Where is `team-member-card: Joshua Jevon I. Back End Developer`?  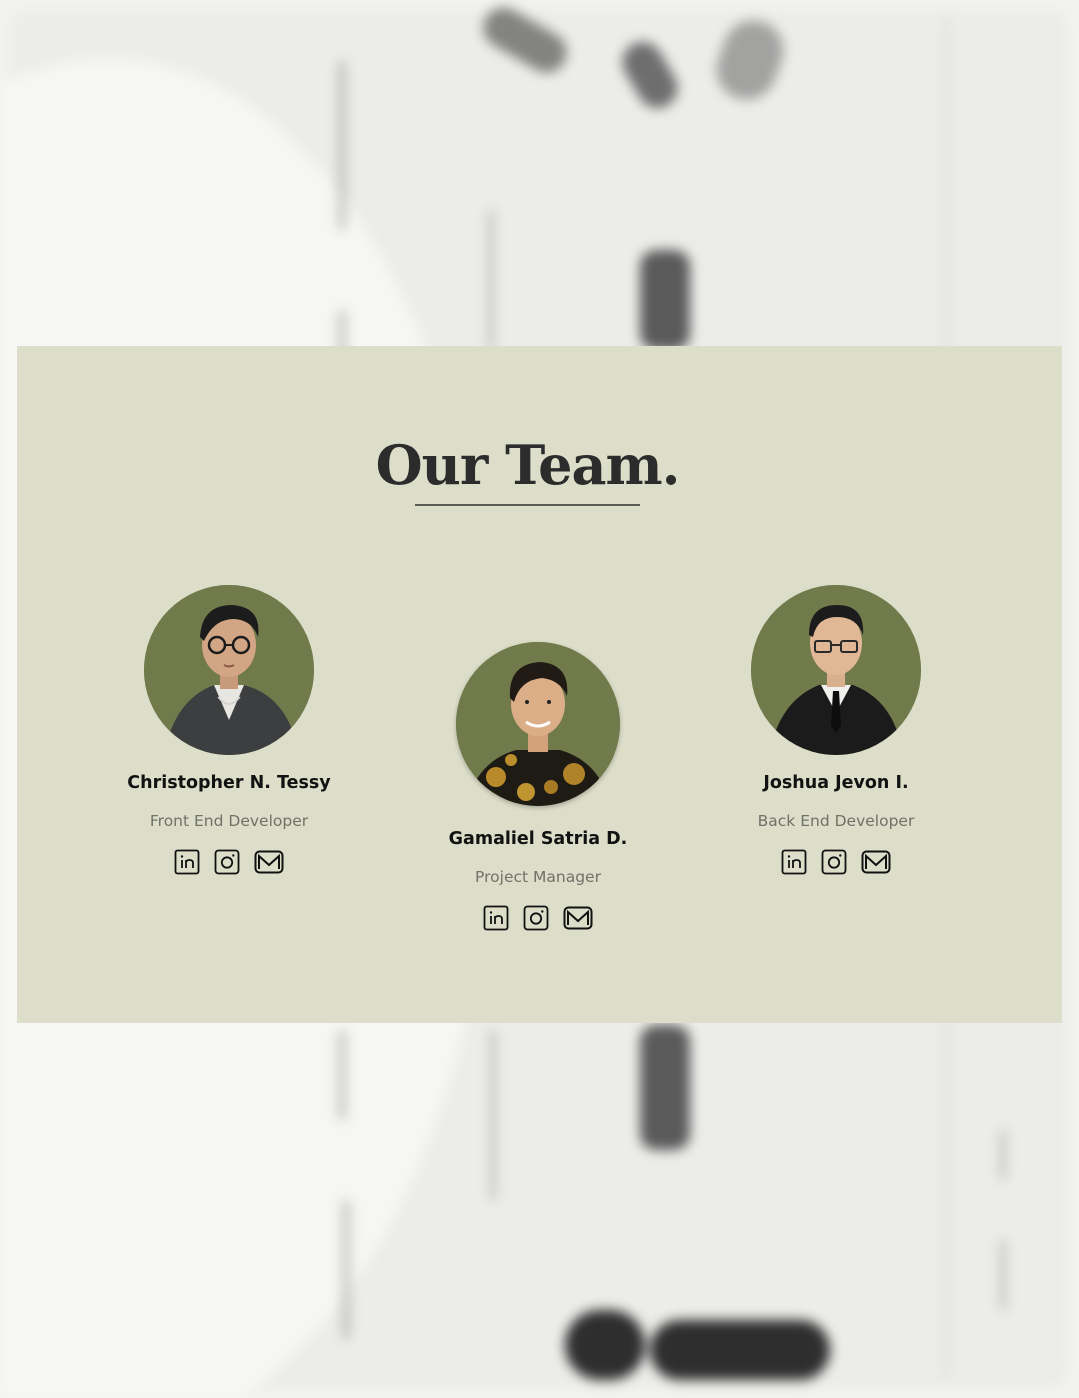 team-member-card: Joshua Jevon I. Back End Developer is located at coordinates (836, 730).